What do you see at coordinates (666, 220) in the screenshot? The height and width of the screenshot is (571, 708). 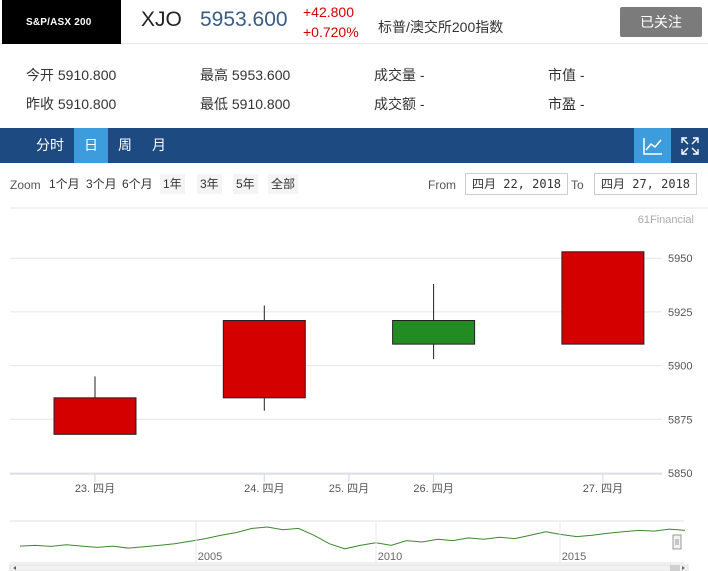 I see `chart-credit: 61Financial` at bounding box center [666, 220].